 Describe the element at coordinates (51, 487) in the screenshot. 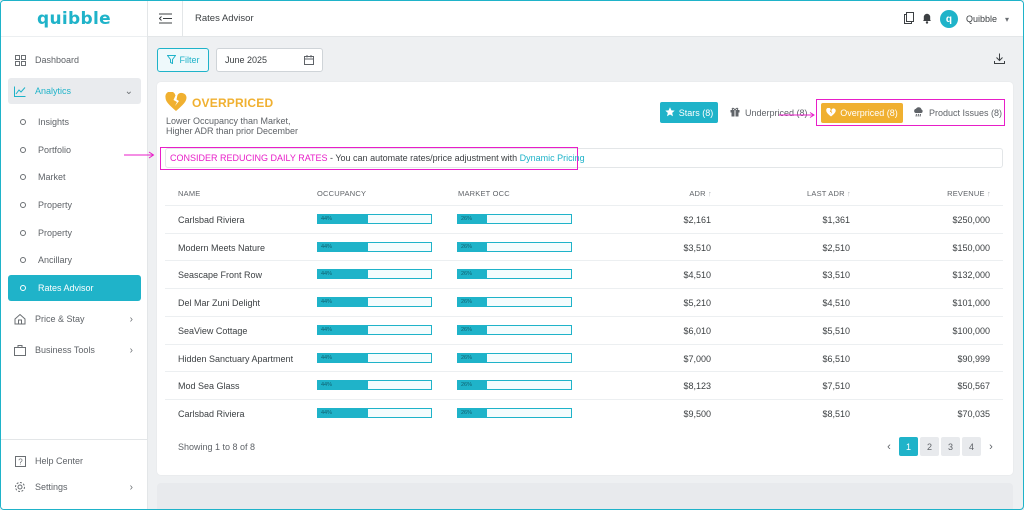

I see `sidebar-item-label: Settings` at that location.